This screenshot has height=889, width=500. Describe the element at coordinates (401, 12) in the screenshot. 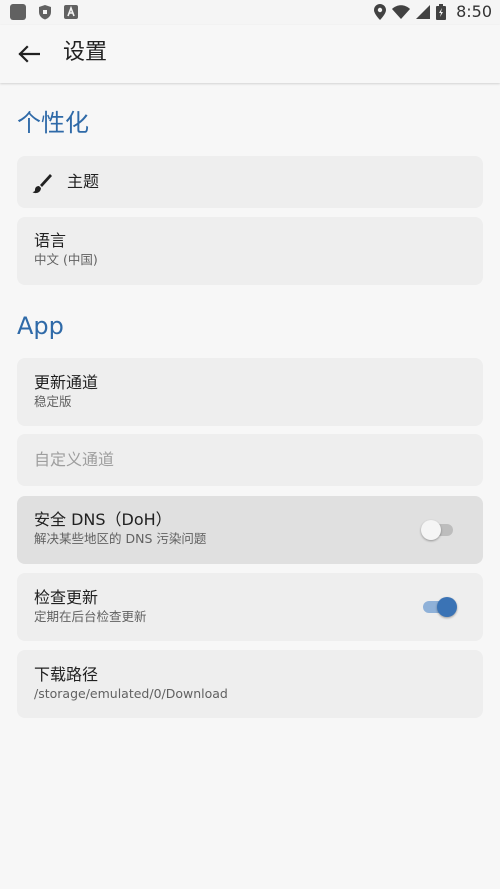

I see `wifi-icon` at that location.